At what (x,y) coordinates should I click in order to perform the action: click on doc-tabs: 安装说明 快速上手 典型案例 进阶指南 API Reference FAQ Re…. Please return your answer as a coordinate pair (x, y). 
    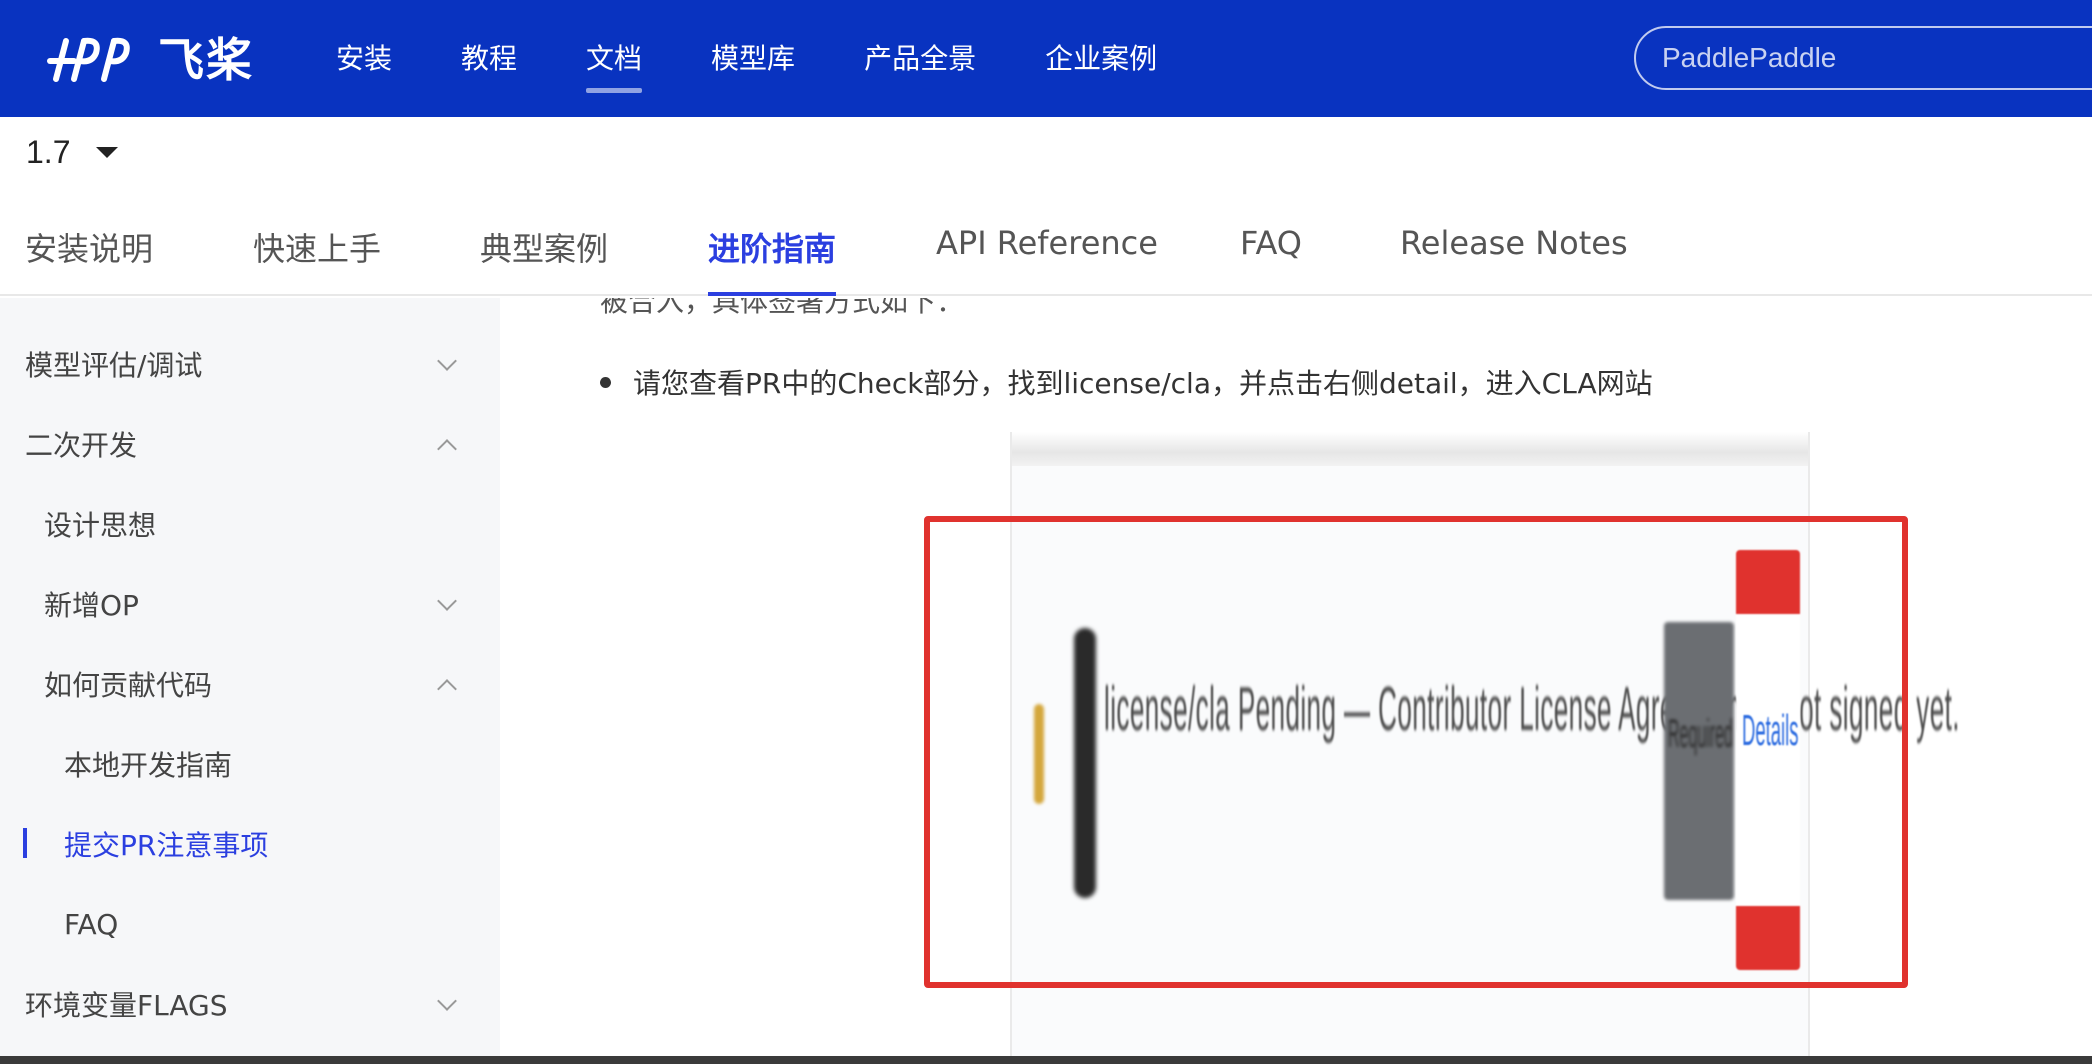
    Looking at the image, I should click on (1046, 254).